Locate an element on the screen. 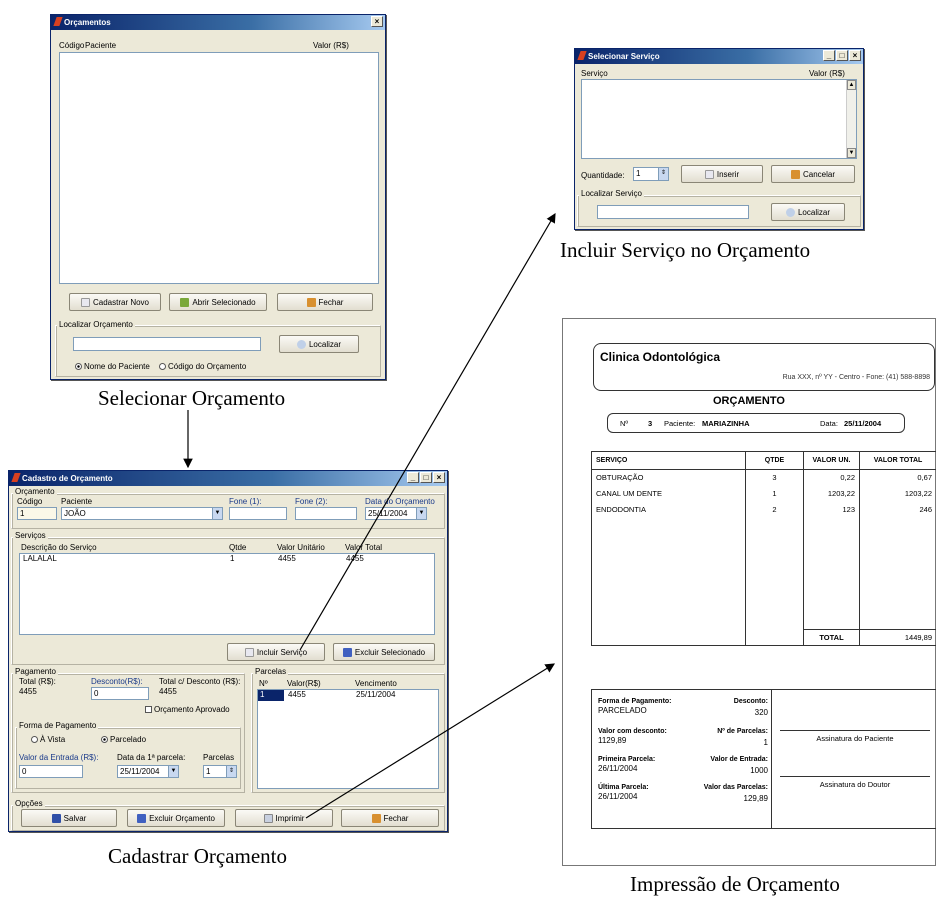  data-orcamento-label: Data do Orçamento is located at coordinates (400, 501).